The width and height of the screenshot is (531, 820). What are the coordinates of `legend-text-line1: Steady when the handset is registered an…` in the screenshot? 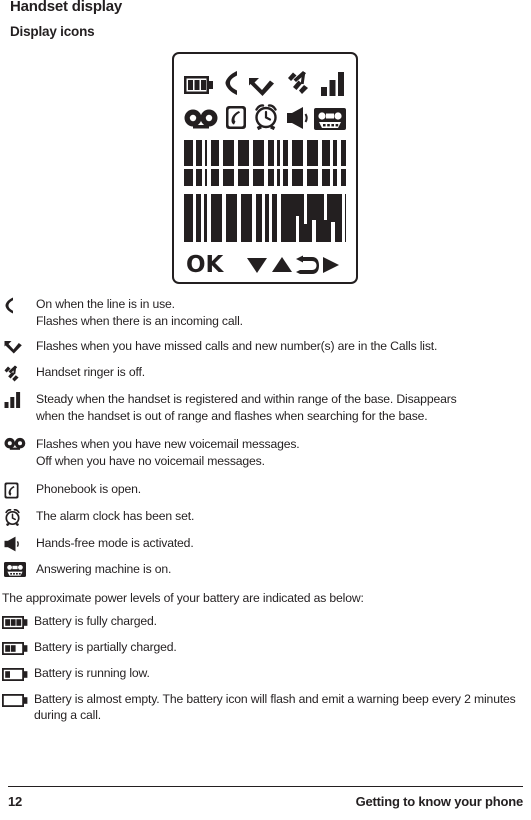 It's located at (246, 399).